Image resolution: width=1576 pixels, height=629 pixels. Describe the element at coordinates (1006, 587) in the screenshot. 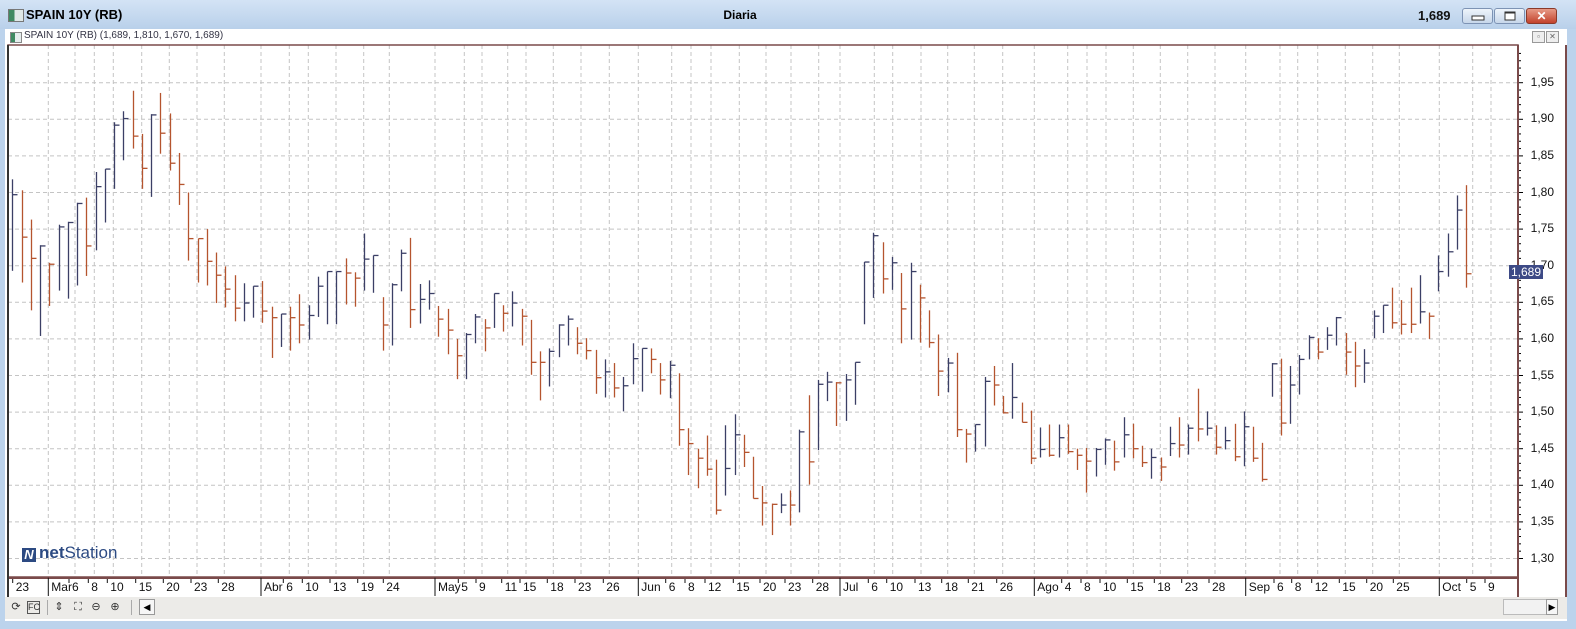

I see `x-day-label: 26` at that location.